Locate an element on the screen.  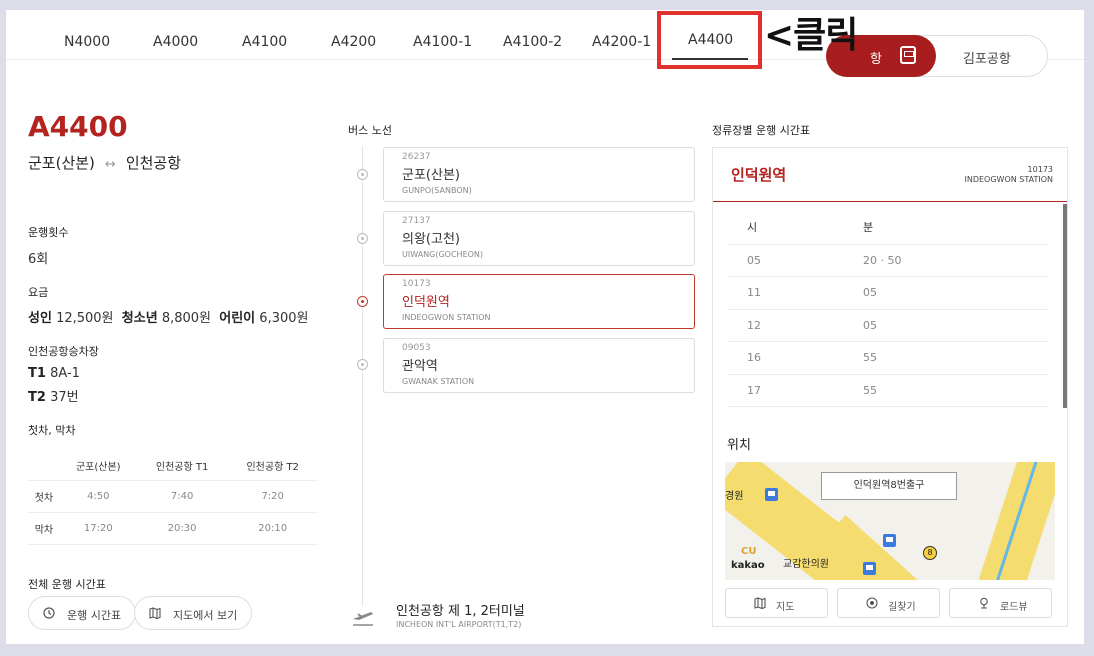
roadview-button-label: 로드뷰 is located at coordinates (1014, 607).